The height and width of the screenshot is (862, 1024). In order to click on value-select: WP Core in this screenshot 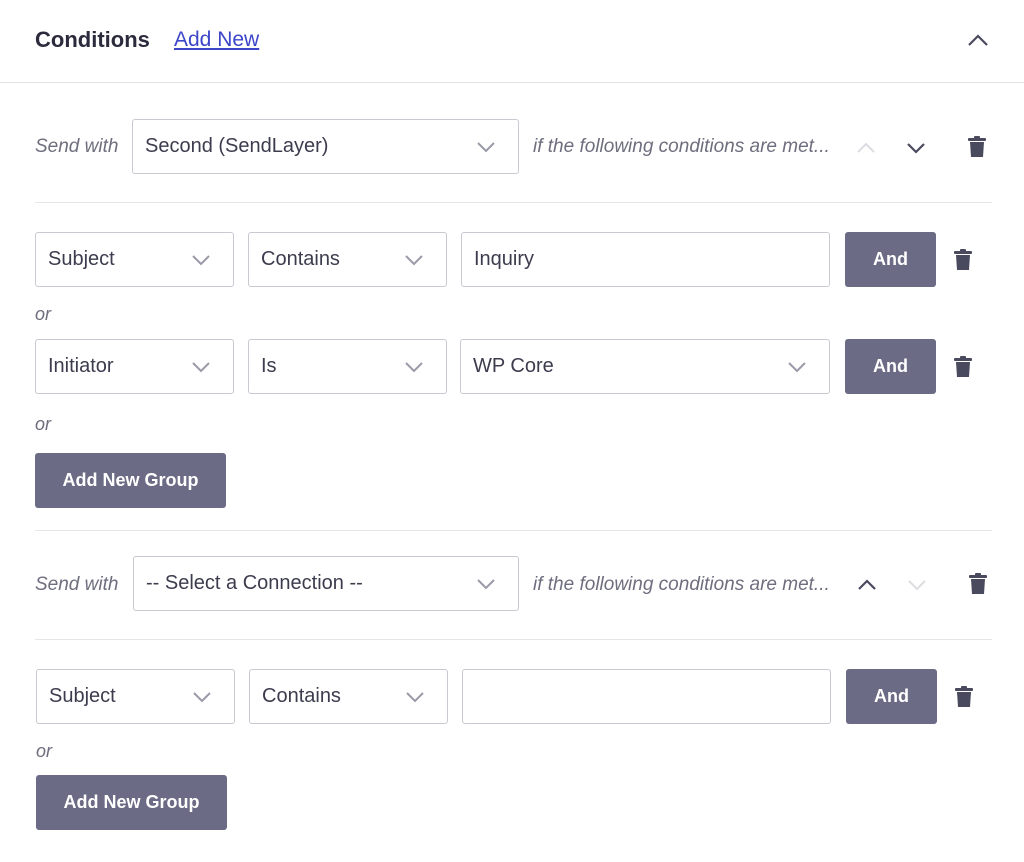, I will do `click(645, 366)`.